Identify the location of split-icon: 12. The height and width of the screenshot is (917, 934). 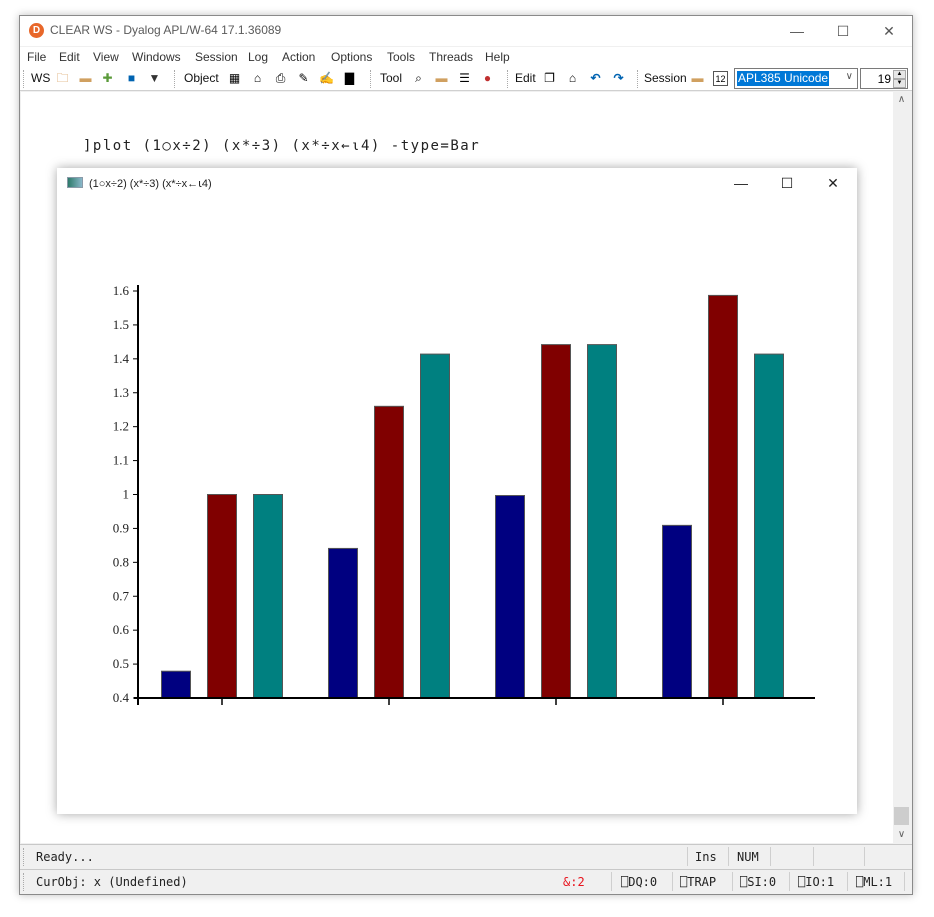
(720, 78).